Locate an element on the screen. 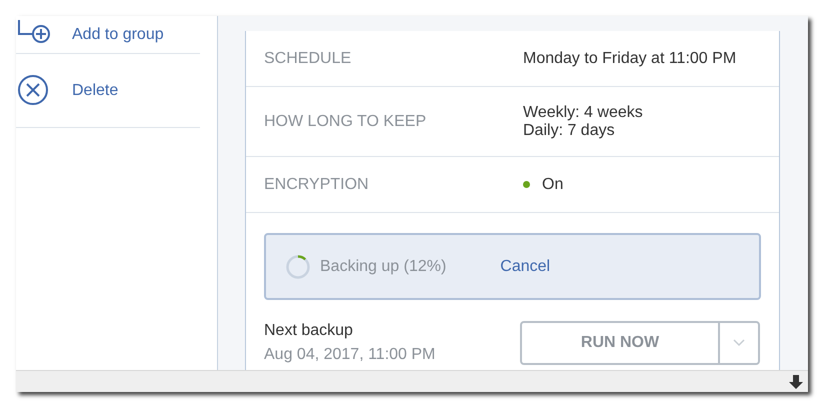 Image resolution: width=820 pixels, height=408 pixels. field-label: SCHEDULE is located at coordinates (308, 58).